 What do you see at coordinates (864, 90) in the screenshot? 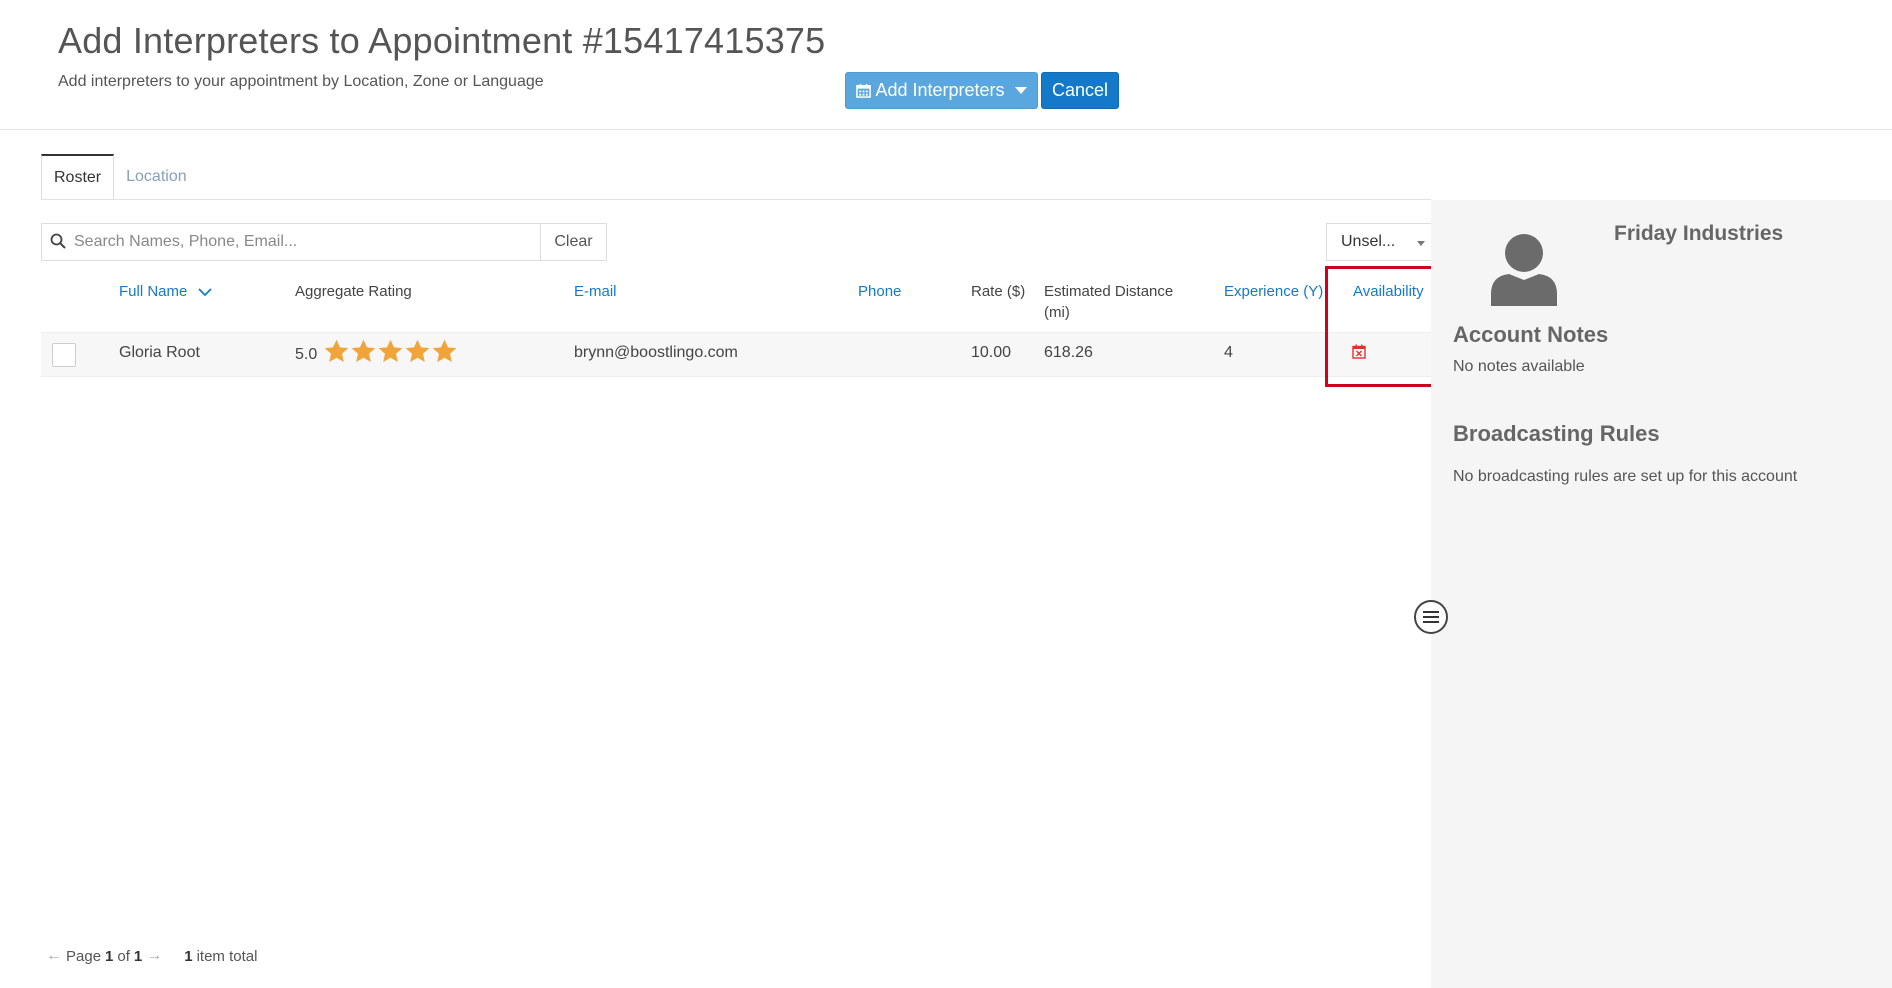
I see `calendar-icon` at bounding box center [864, 90].